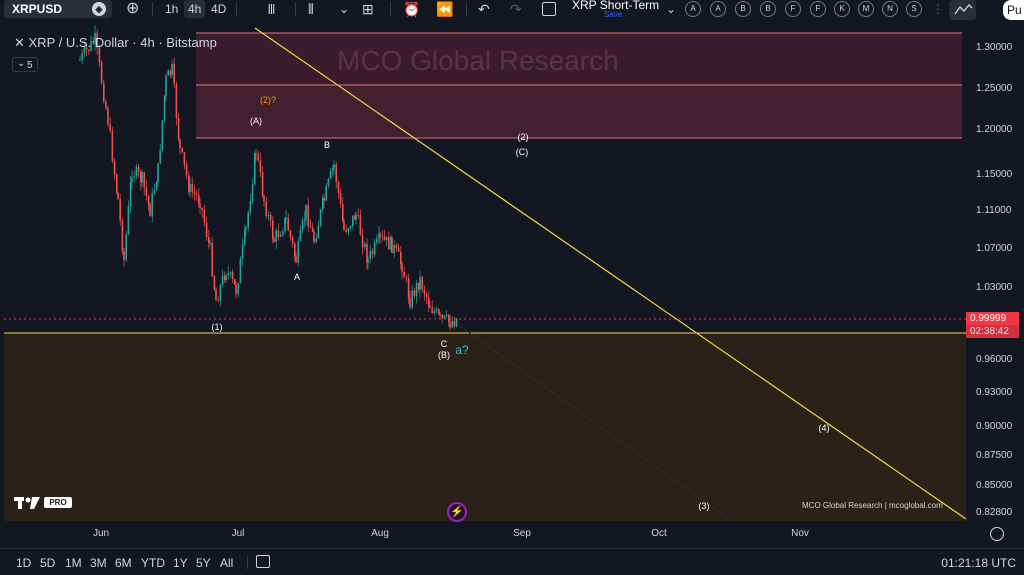 The image size is (1024, 575). I want to click on indicator-collapse-toggle: 5, so click(25, 64).